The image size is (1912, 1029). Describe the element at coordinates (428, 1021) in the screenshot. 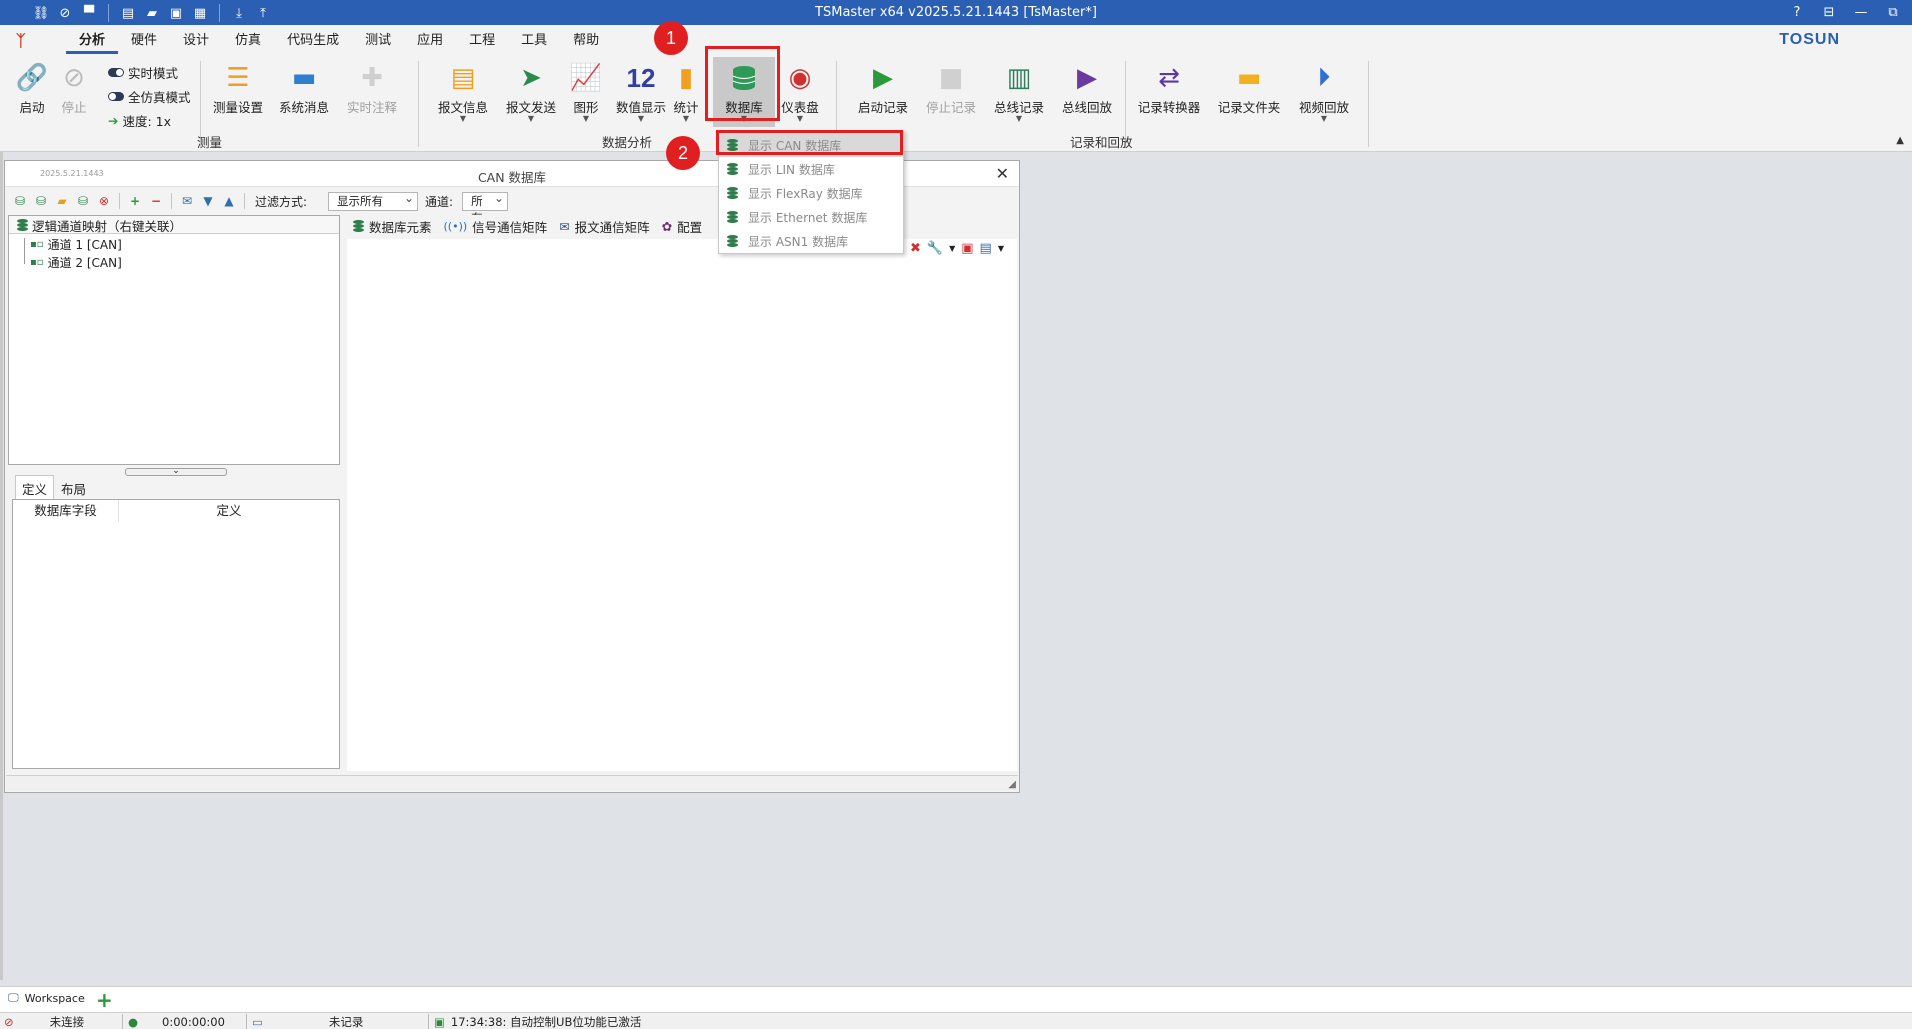

I see `separator` at that location.